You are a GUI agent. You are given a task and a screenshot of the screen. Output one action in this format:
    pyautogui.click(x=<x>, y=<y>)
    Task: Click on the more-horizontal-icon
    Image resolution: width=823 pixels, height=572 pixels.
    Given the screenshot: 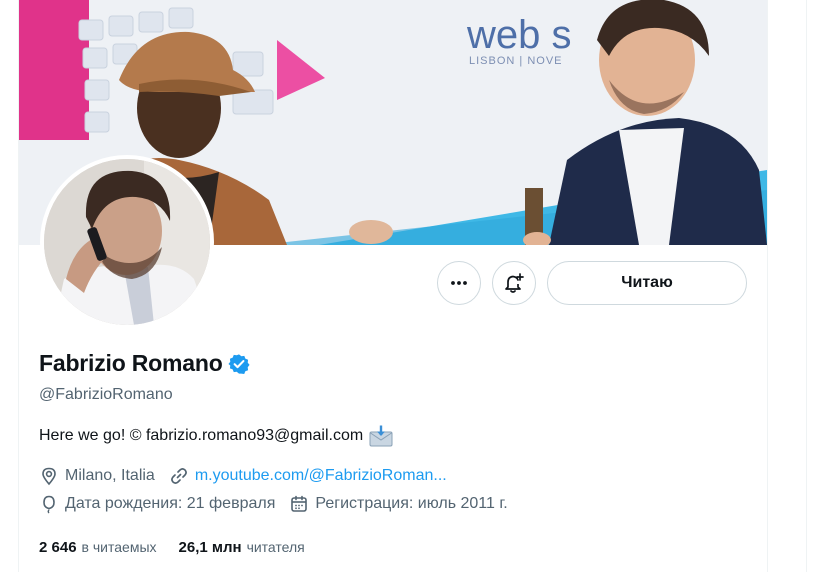 What is the action you would take?
    pyautogui.click(x=459, y=283)
    